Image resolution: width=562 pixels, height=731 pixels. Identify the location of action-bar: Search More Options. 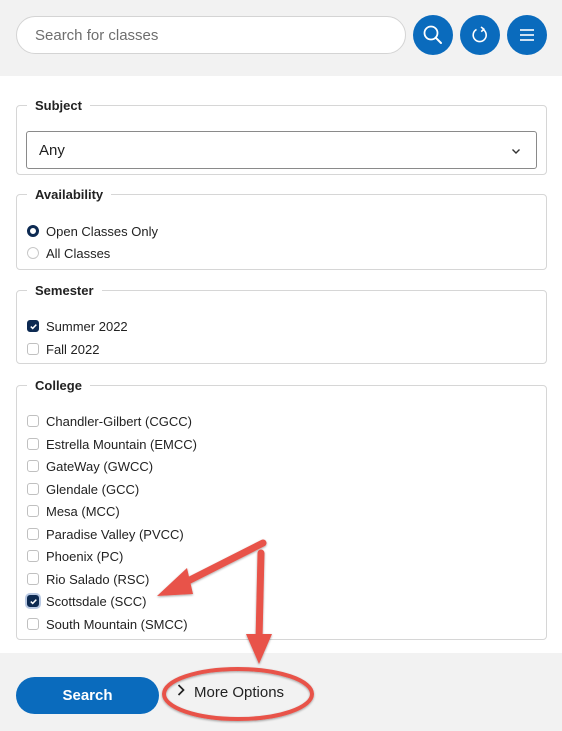
(281, 692).